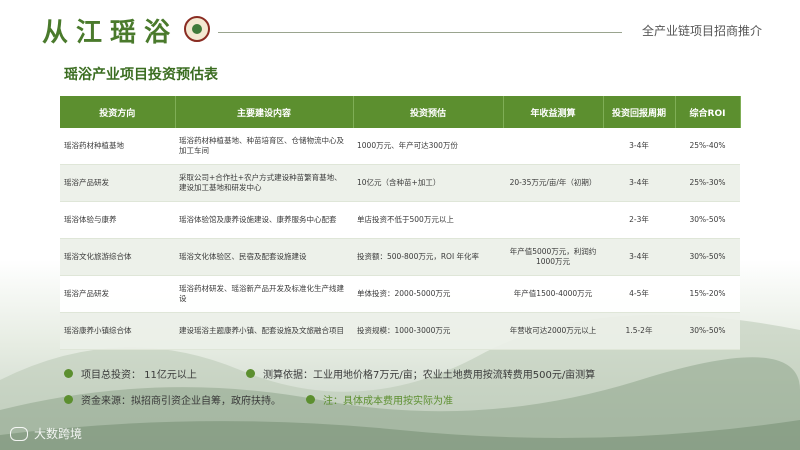 The image size is (800, 450). What do you see at coordinates (701, 31) in the screenshot?
I see `header-subtitle: 全产业链项目招商推介` at bounding box center [701, 31].